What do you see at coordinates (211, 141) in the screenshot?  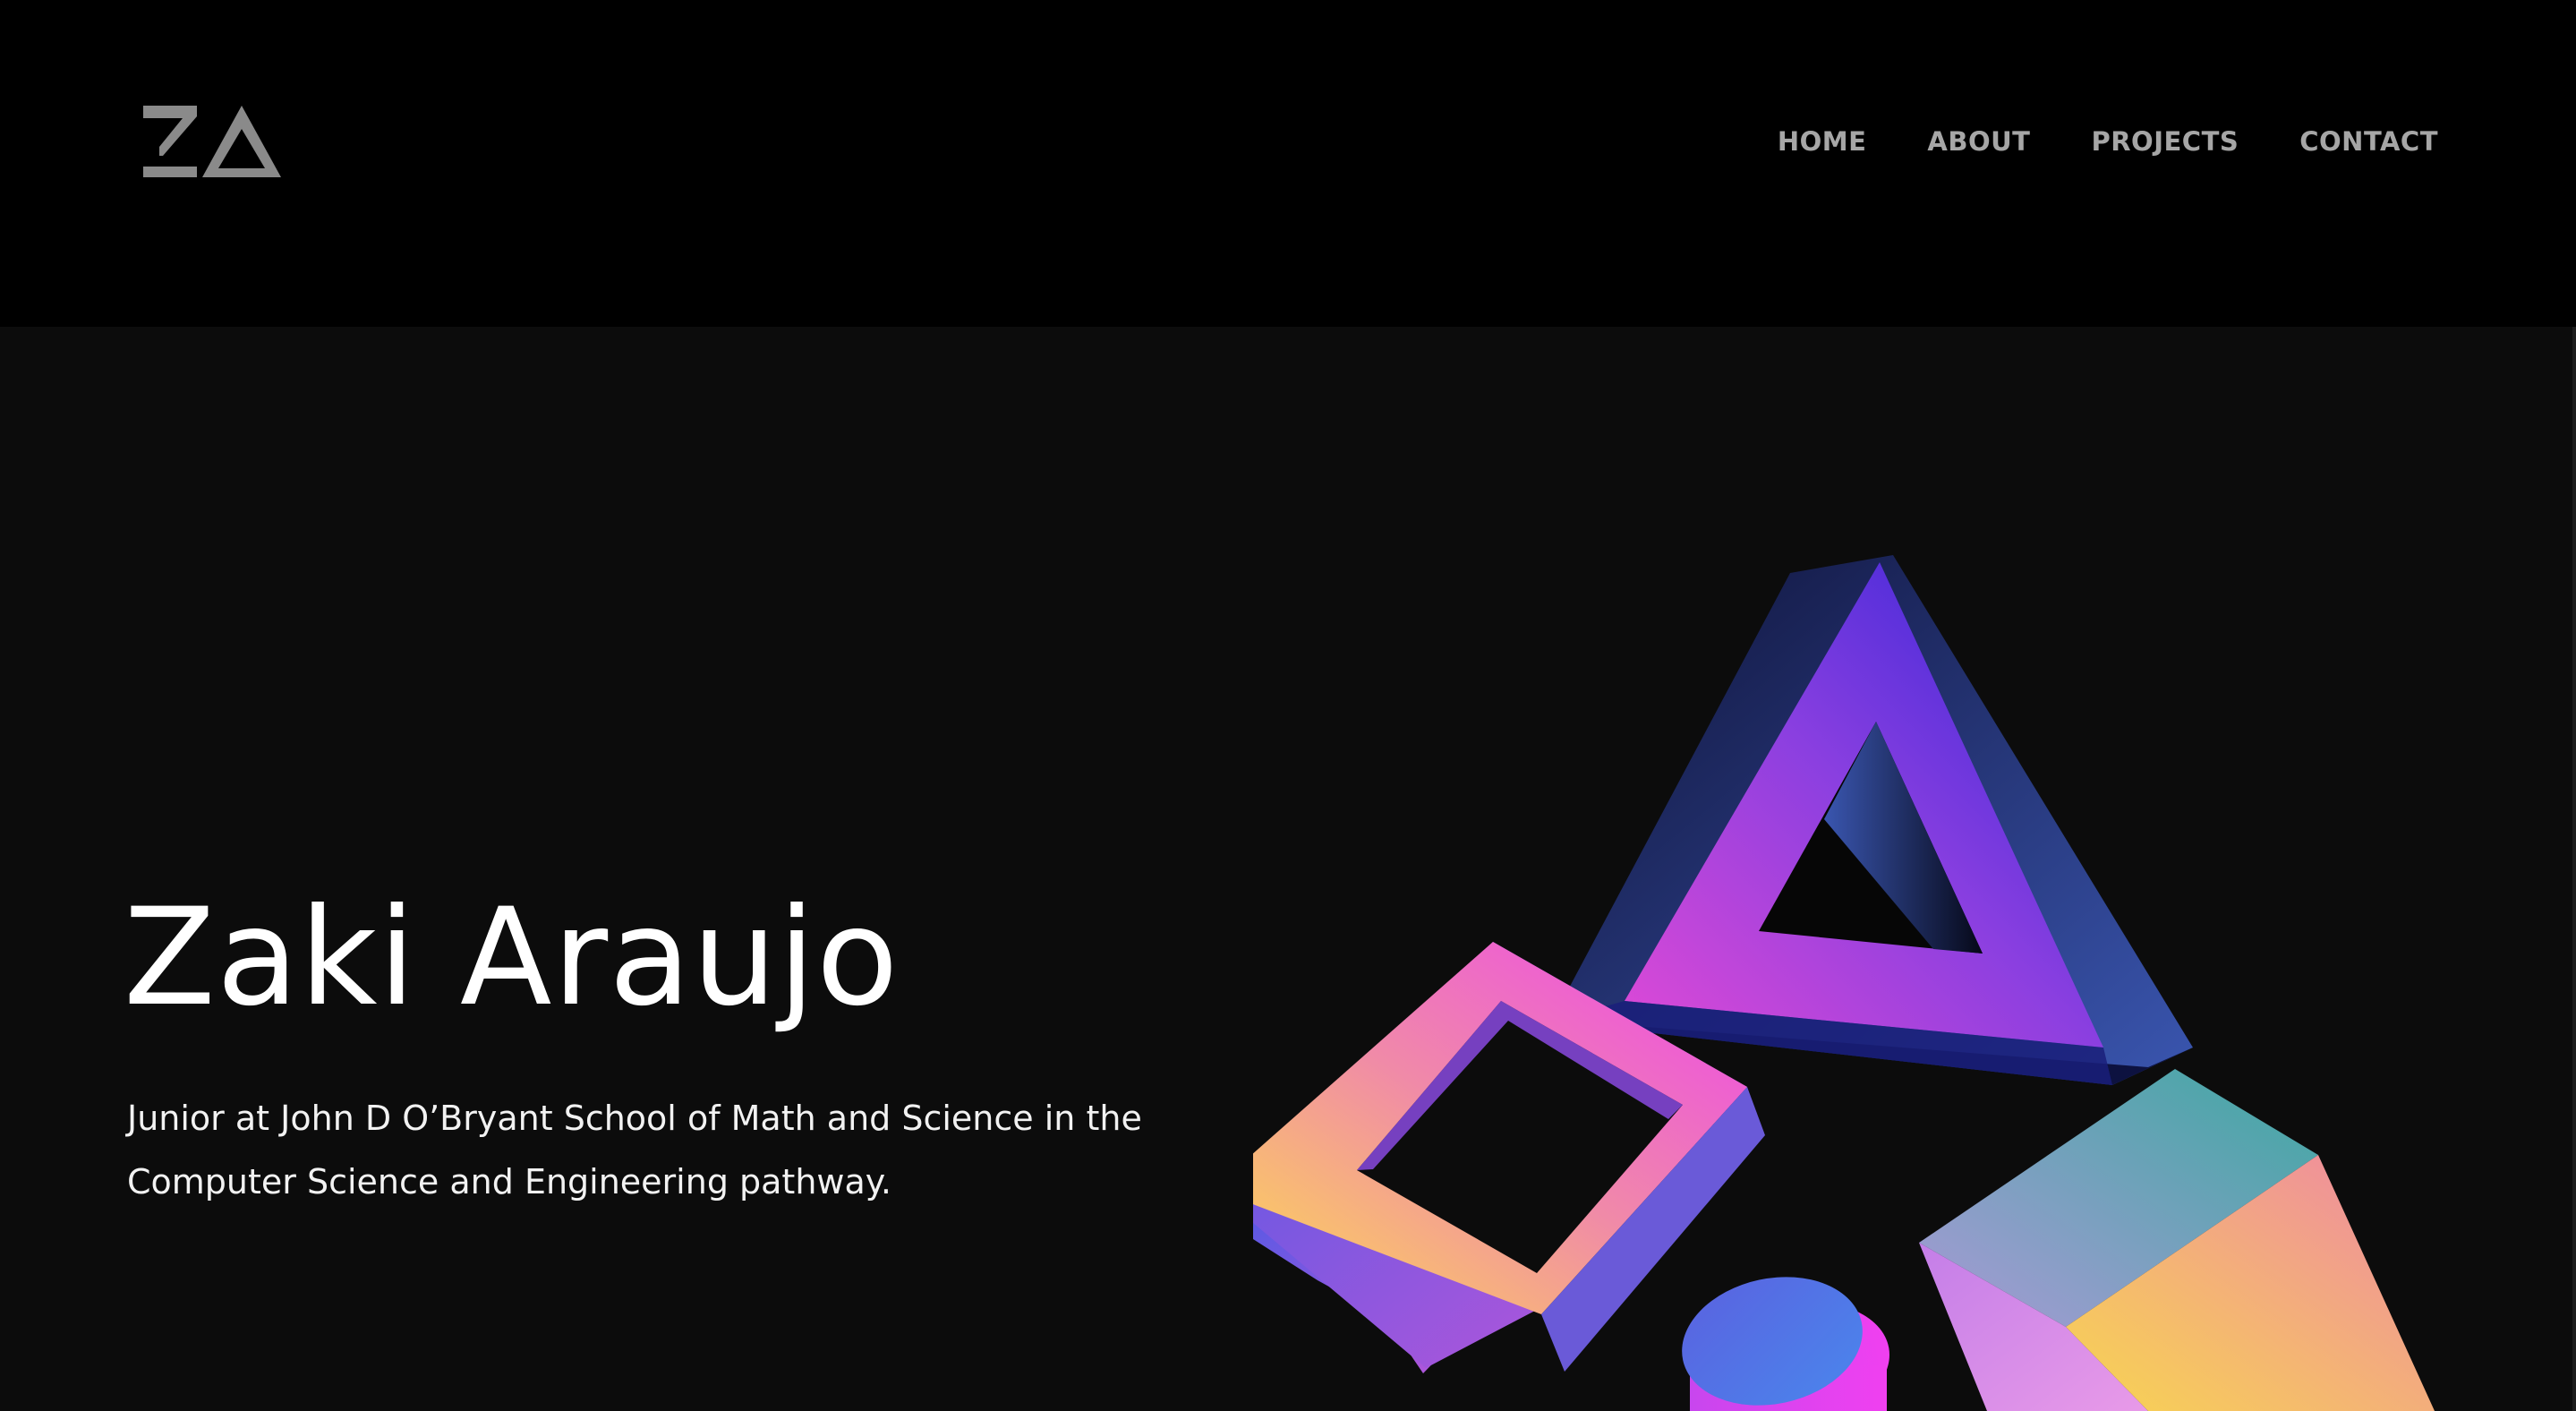 I see `za-logo` at bounding box center [211, 141].